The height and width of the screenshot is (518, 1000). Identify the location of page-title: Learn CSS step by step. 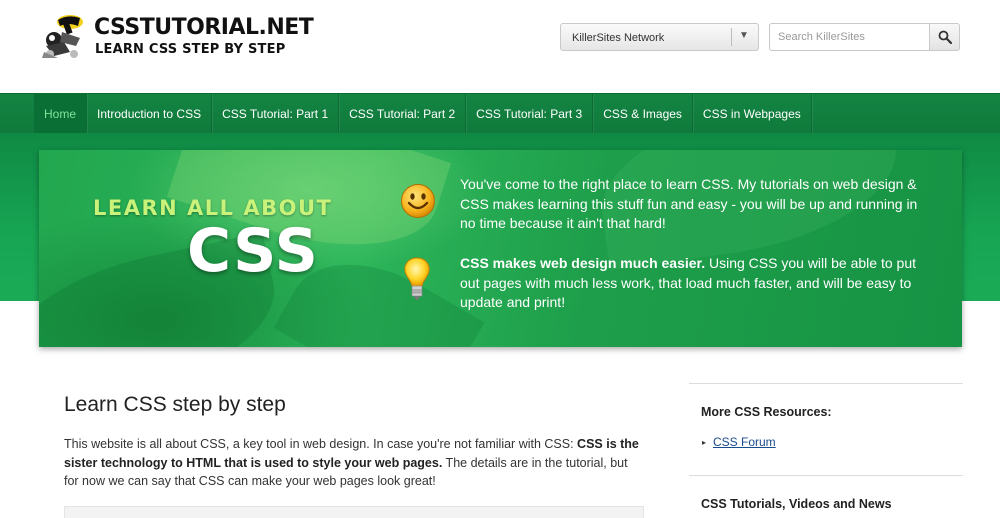
(175, 404).